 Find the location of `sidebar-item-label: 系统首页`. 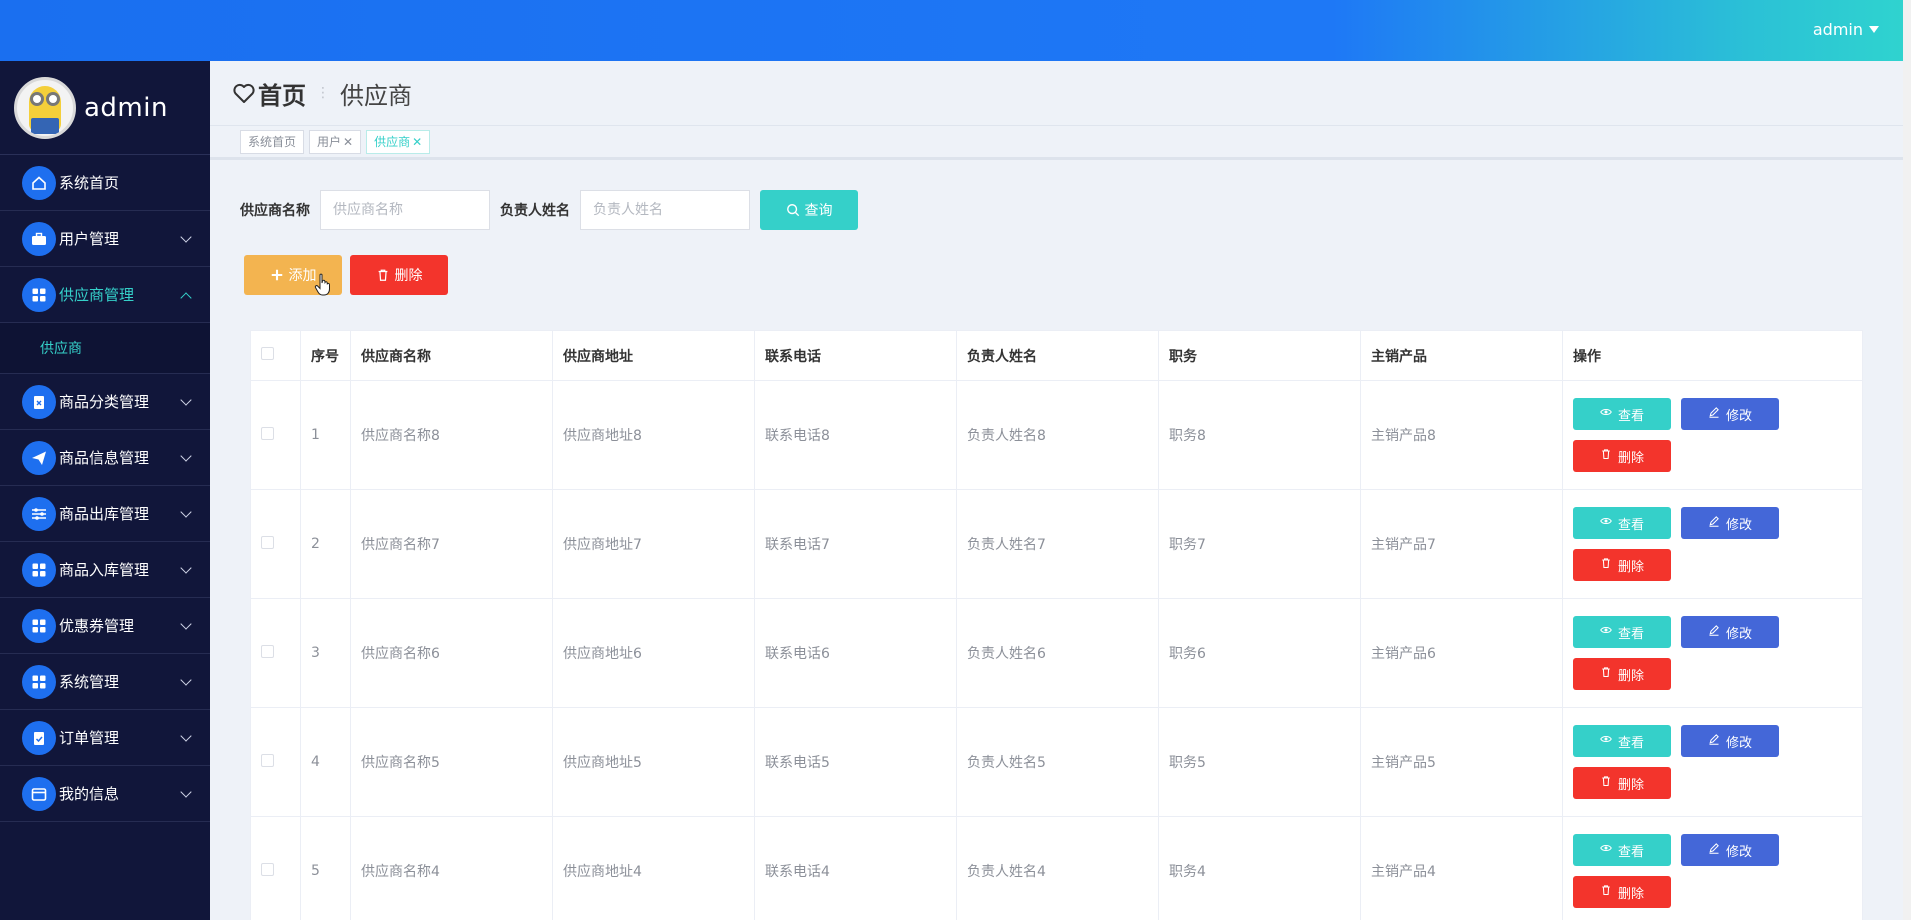

sidebar-item-label: 系统首页 is located at coordinates (89, 183).